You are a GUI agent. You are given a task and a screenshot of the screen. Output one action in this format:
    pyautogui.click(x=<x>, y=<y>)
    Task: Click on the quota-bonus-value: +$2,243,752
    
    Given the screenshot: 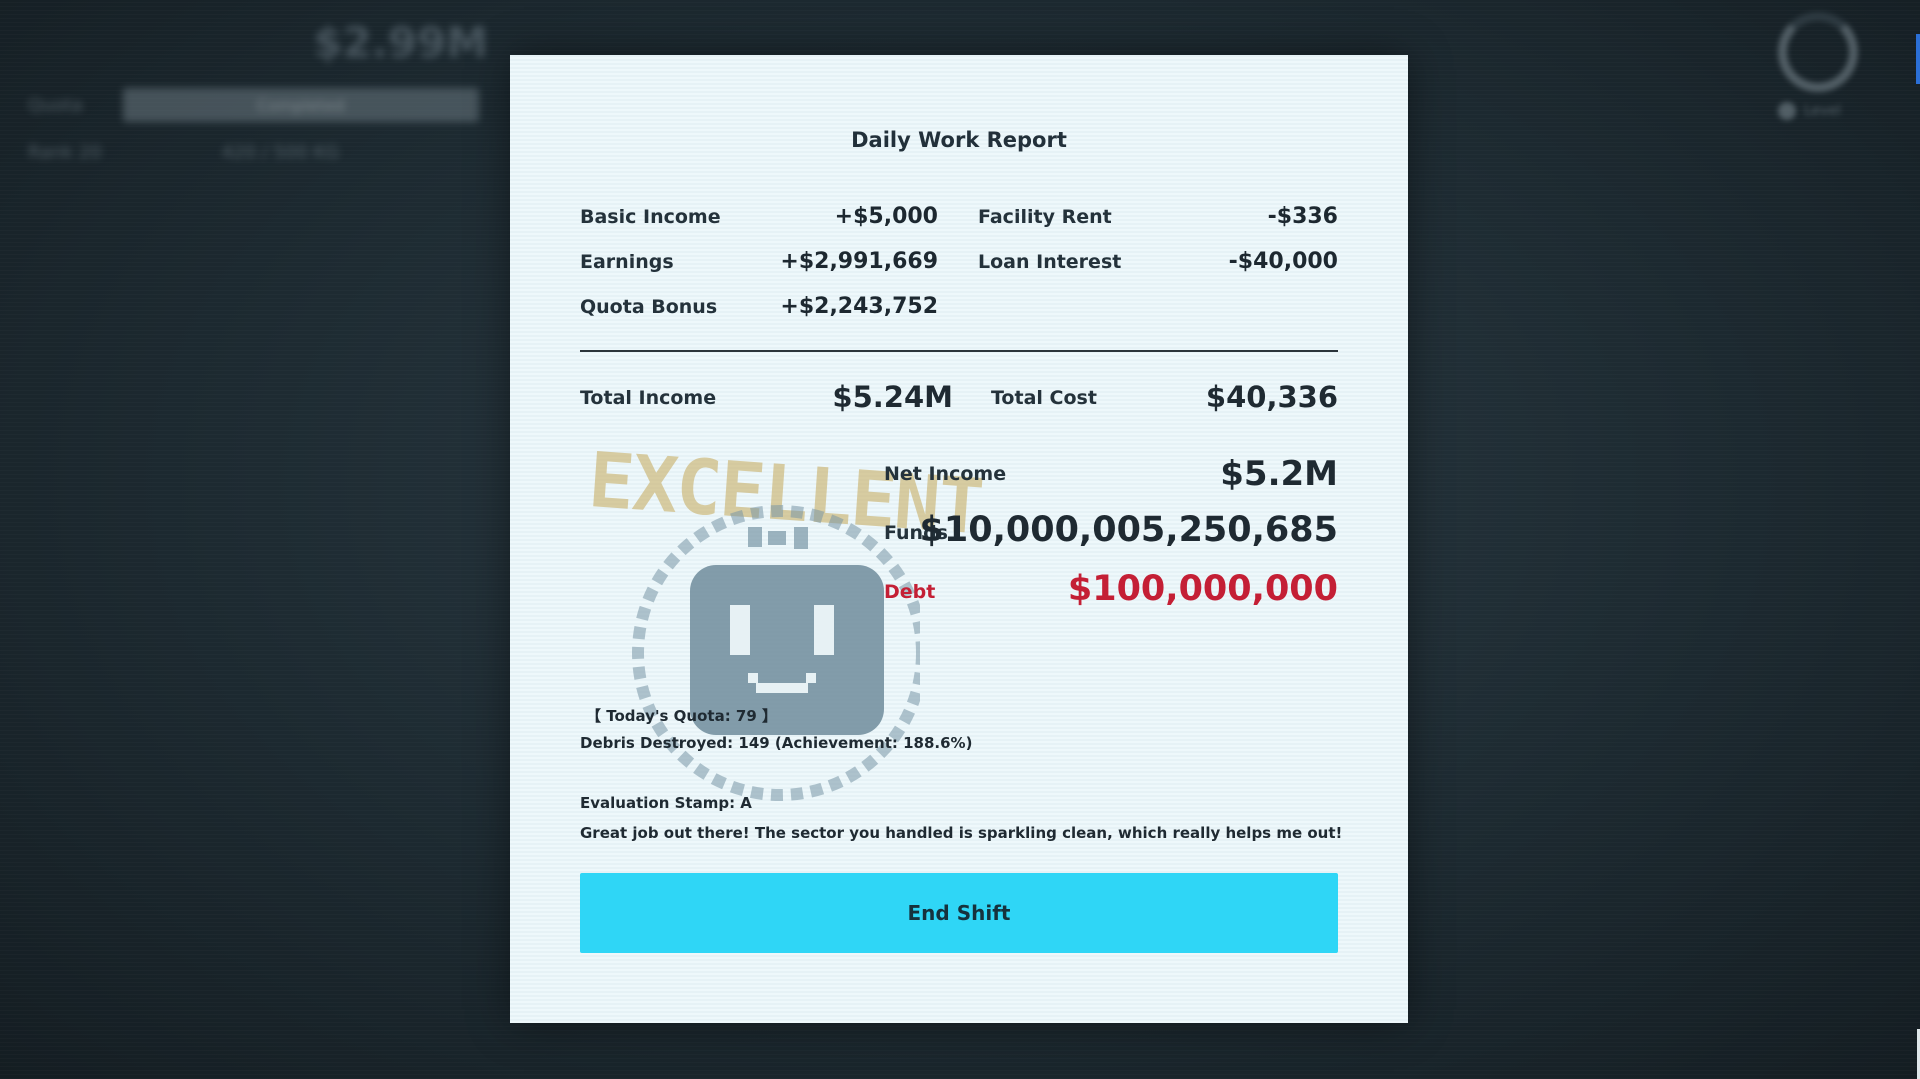 What is the action you would take?
    pyautogui.click(x=859, y=306)
    